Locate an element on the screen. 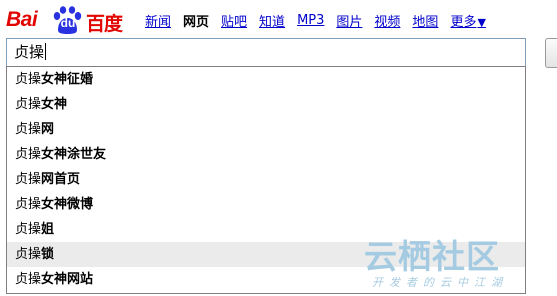 The height and width of the screenshot is (296, 557). nav-item-news: 新闻 is located at coordinates (158, 20).